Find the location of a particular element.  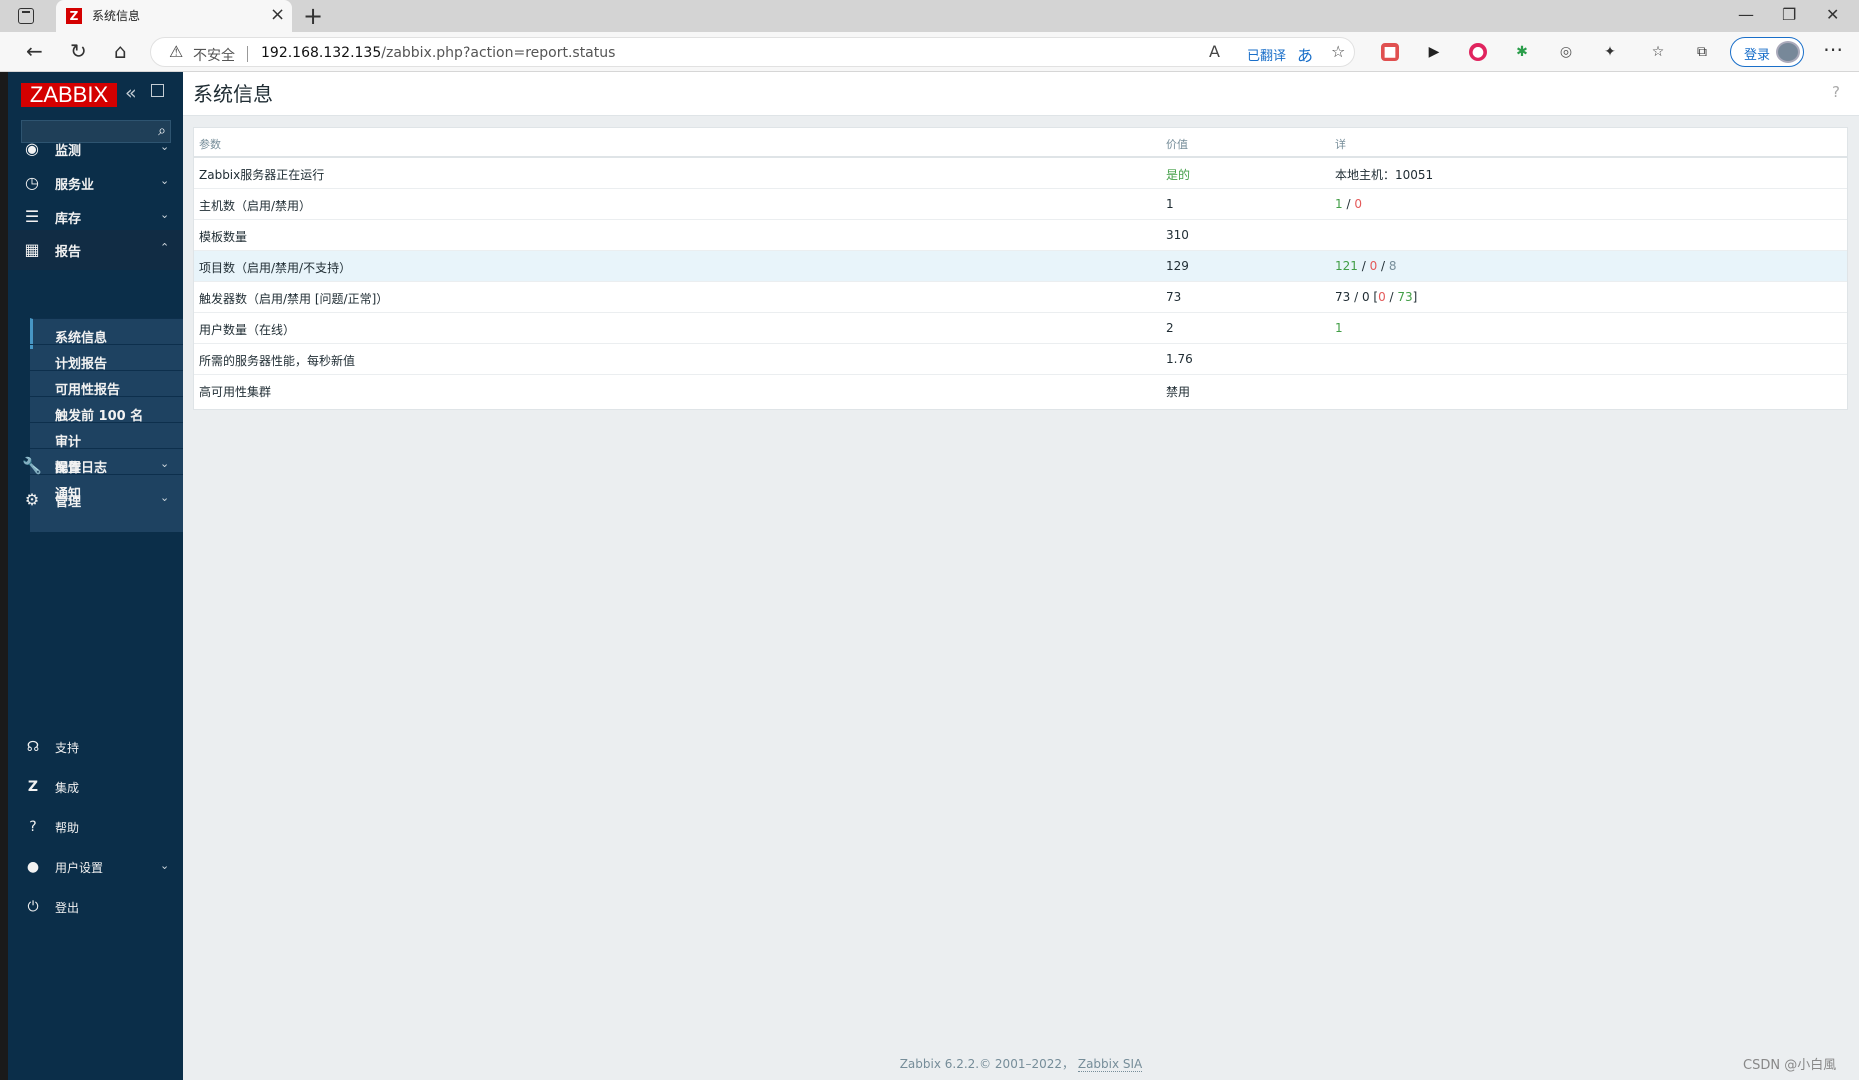

user-icon: ● is located at coordinates (33, 867).